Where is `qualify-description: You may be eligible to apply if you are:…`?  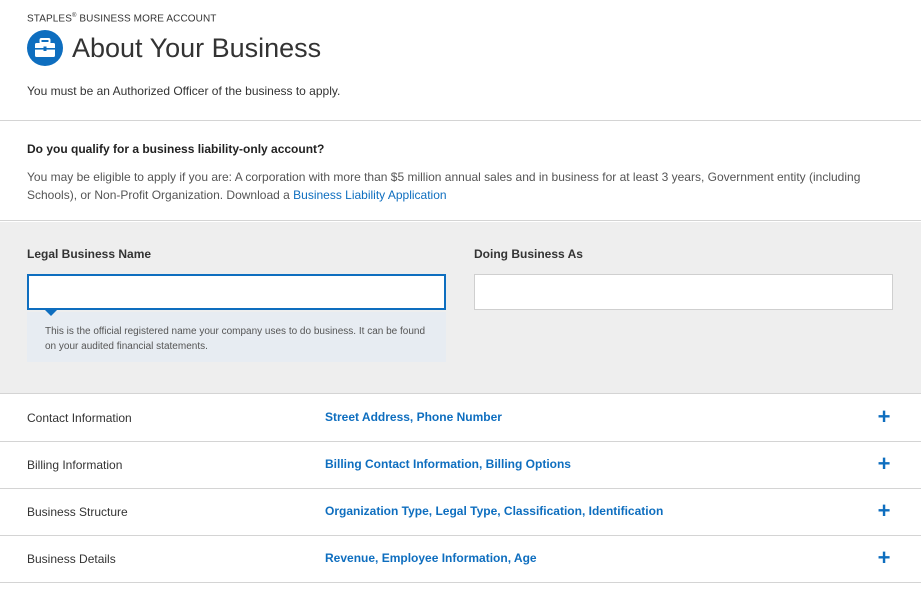 qualify-description: You may be eligible to apply if you are:… is located at coordinates (444, 186).